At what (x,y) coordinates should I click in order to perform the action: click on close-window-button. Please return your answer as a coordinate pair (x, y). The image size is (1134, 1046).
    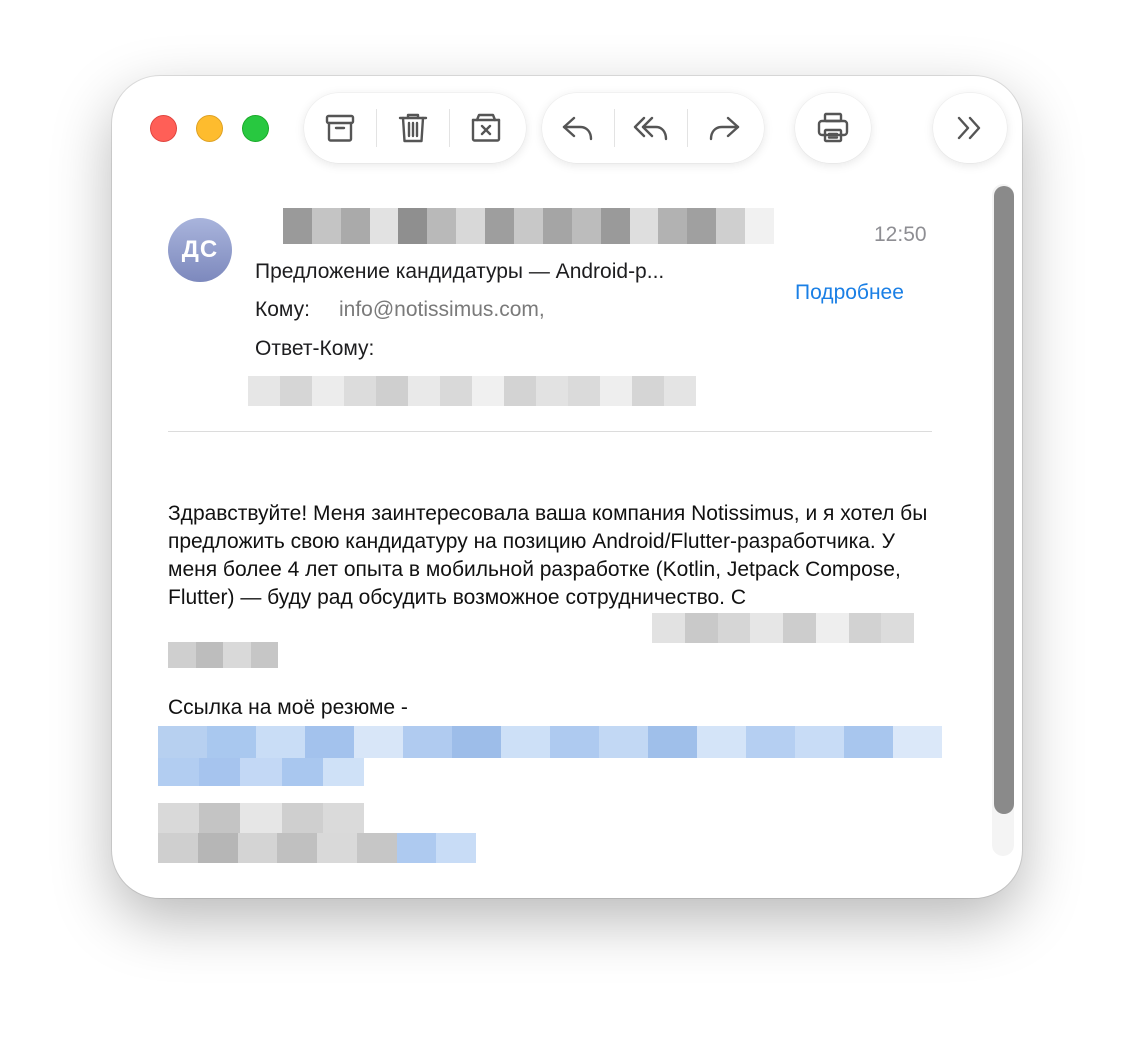
    Looking at the image, I should click on (163, 128).